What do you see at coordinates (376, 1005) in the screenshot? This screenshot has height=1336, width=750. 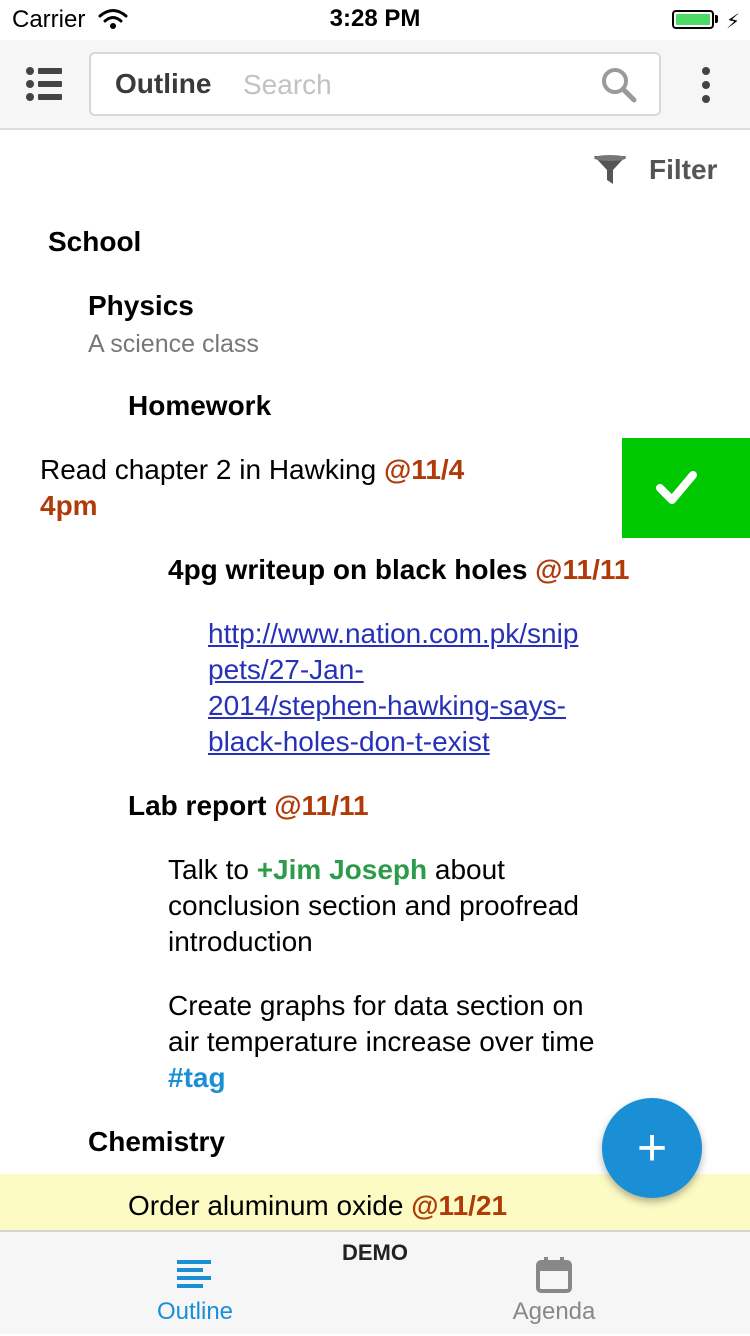 I see `task-text: Create graphs for data section on` at bounding box center [376, 1005].